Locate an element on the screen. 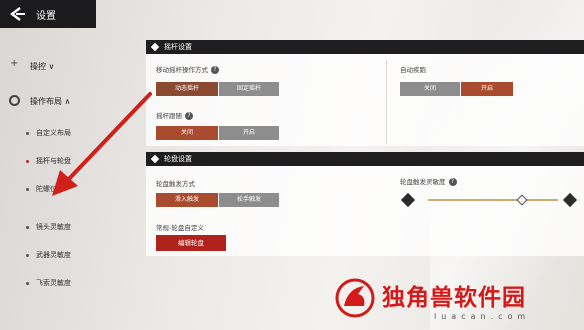 Image resolution: width=584 pixels, height=330 pixels. unicorn-logo-icon is located at coordinates (355, 298).